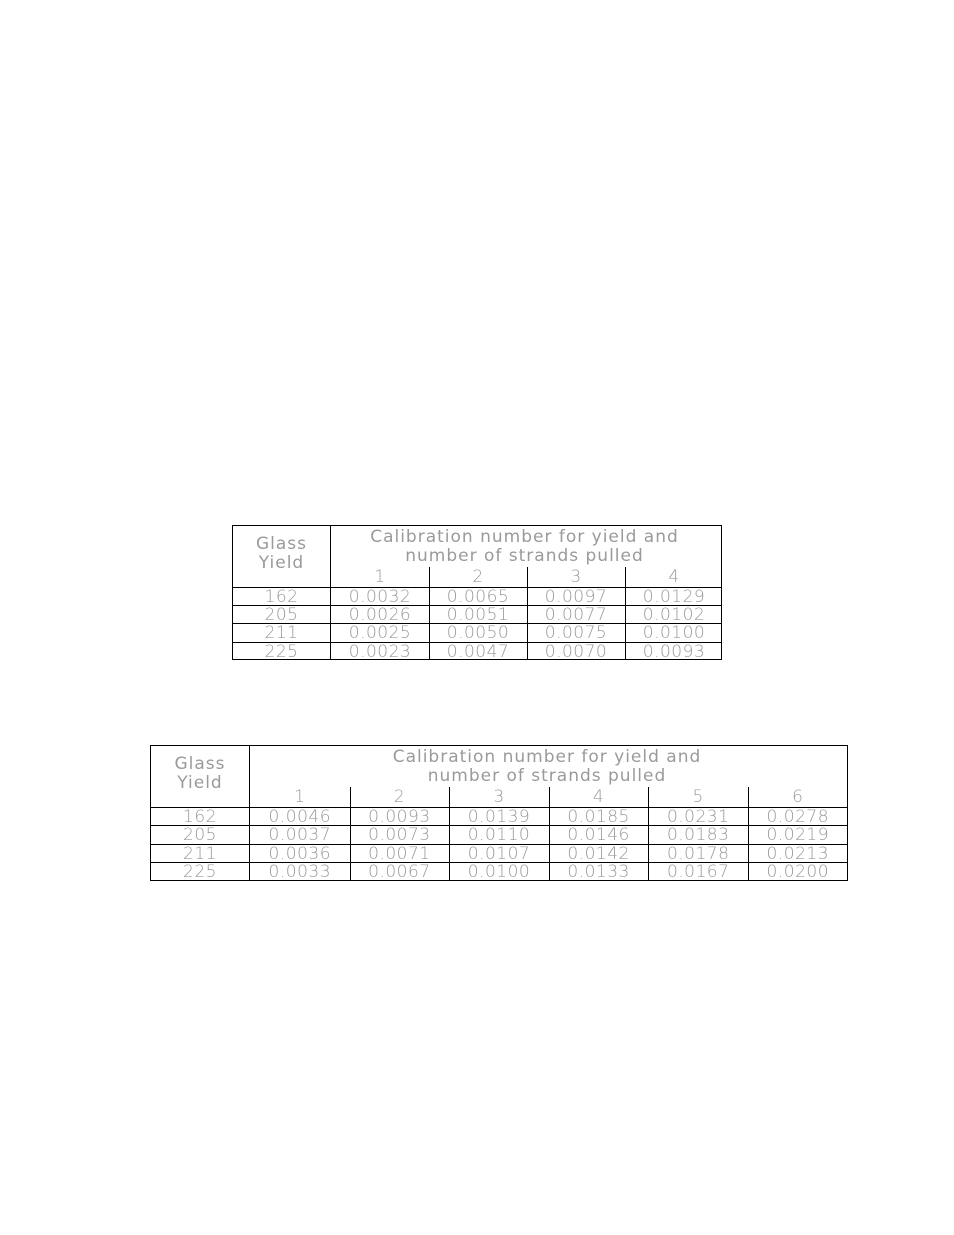 The height and width of the screenshot is (1235, 954). What do you see at coordinates (380, 597) in the screenshot?
I see `value-cell: 0.0032` at bounding box center [380, 597].